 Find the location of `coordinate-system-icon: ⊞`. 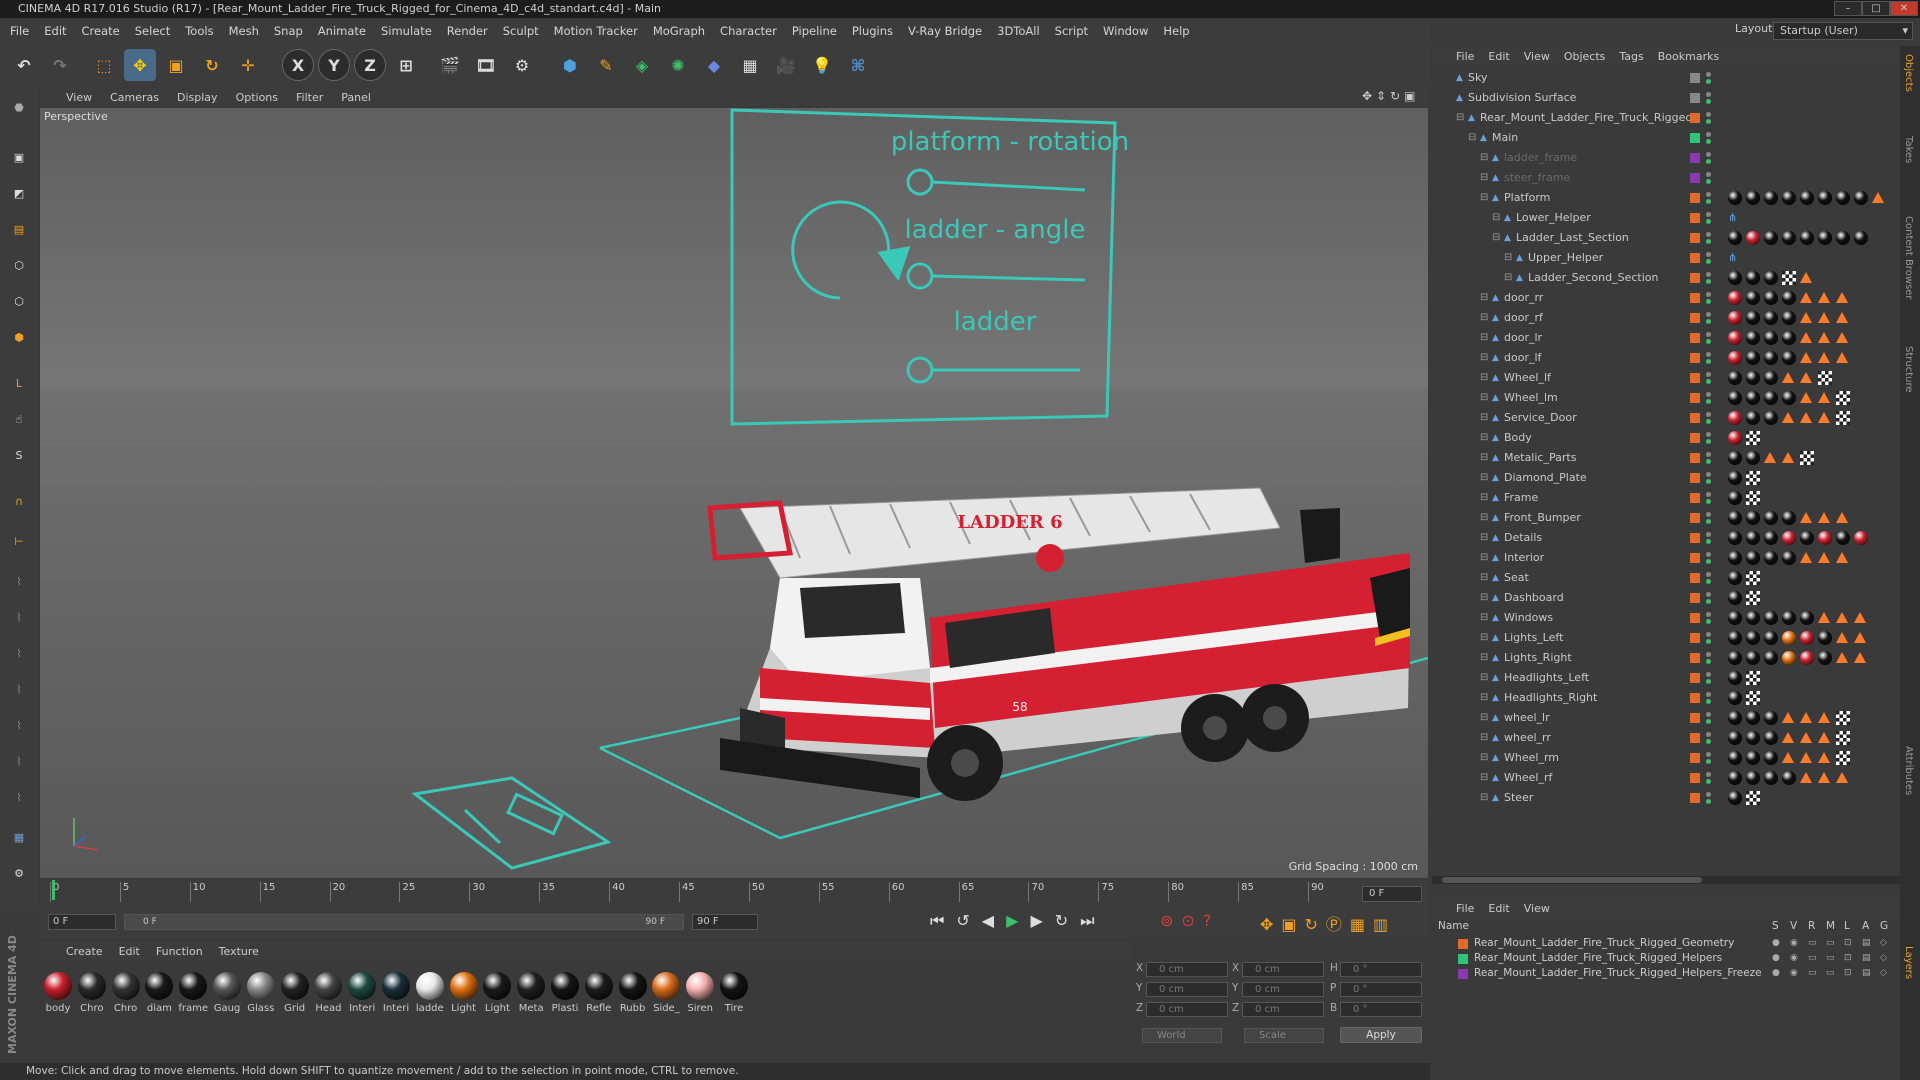

coordinate-system-icon: ⊞ is located at coordinates (406, 65).